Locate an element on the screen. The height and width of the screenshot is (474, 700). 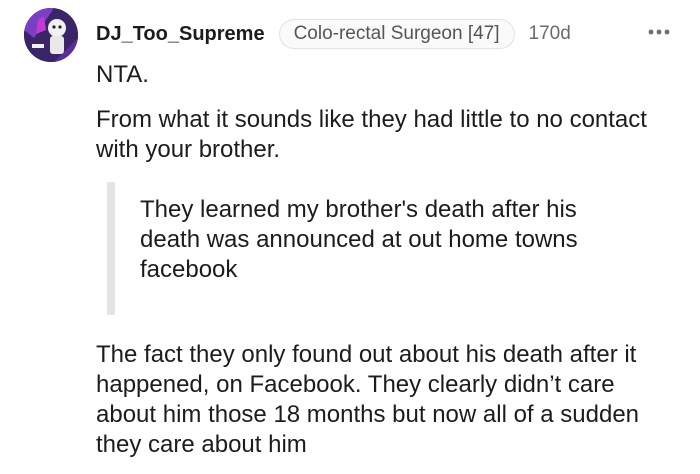
comment-timestamp: 170d is located at coordinates (549, 33).